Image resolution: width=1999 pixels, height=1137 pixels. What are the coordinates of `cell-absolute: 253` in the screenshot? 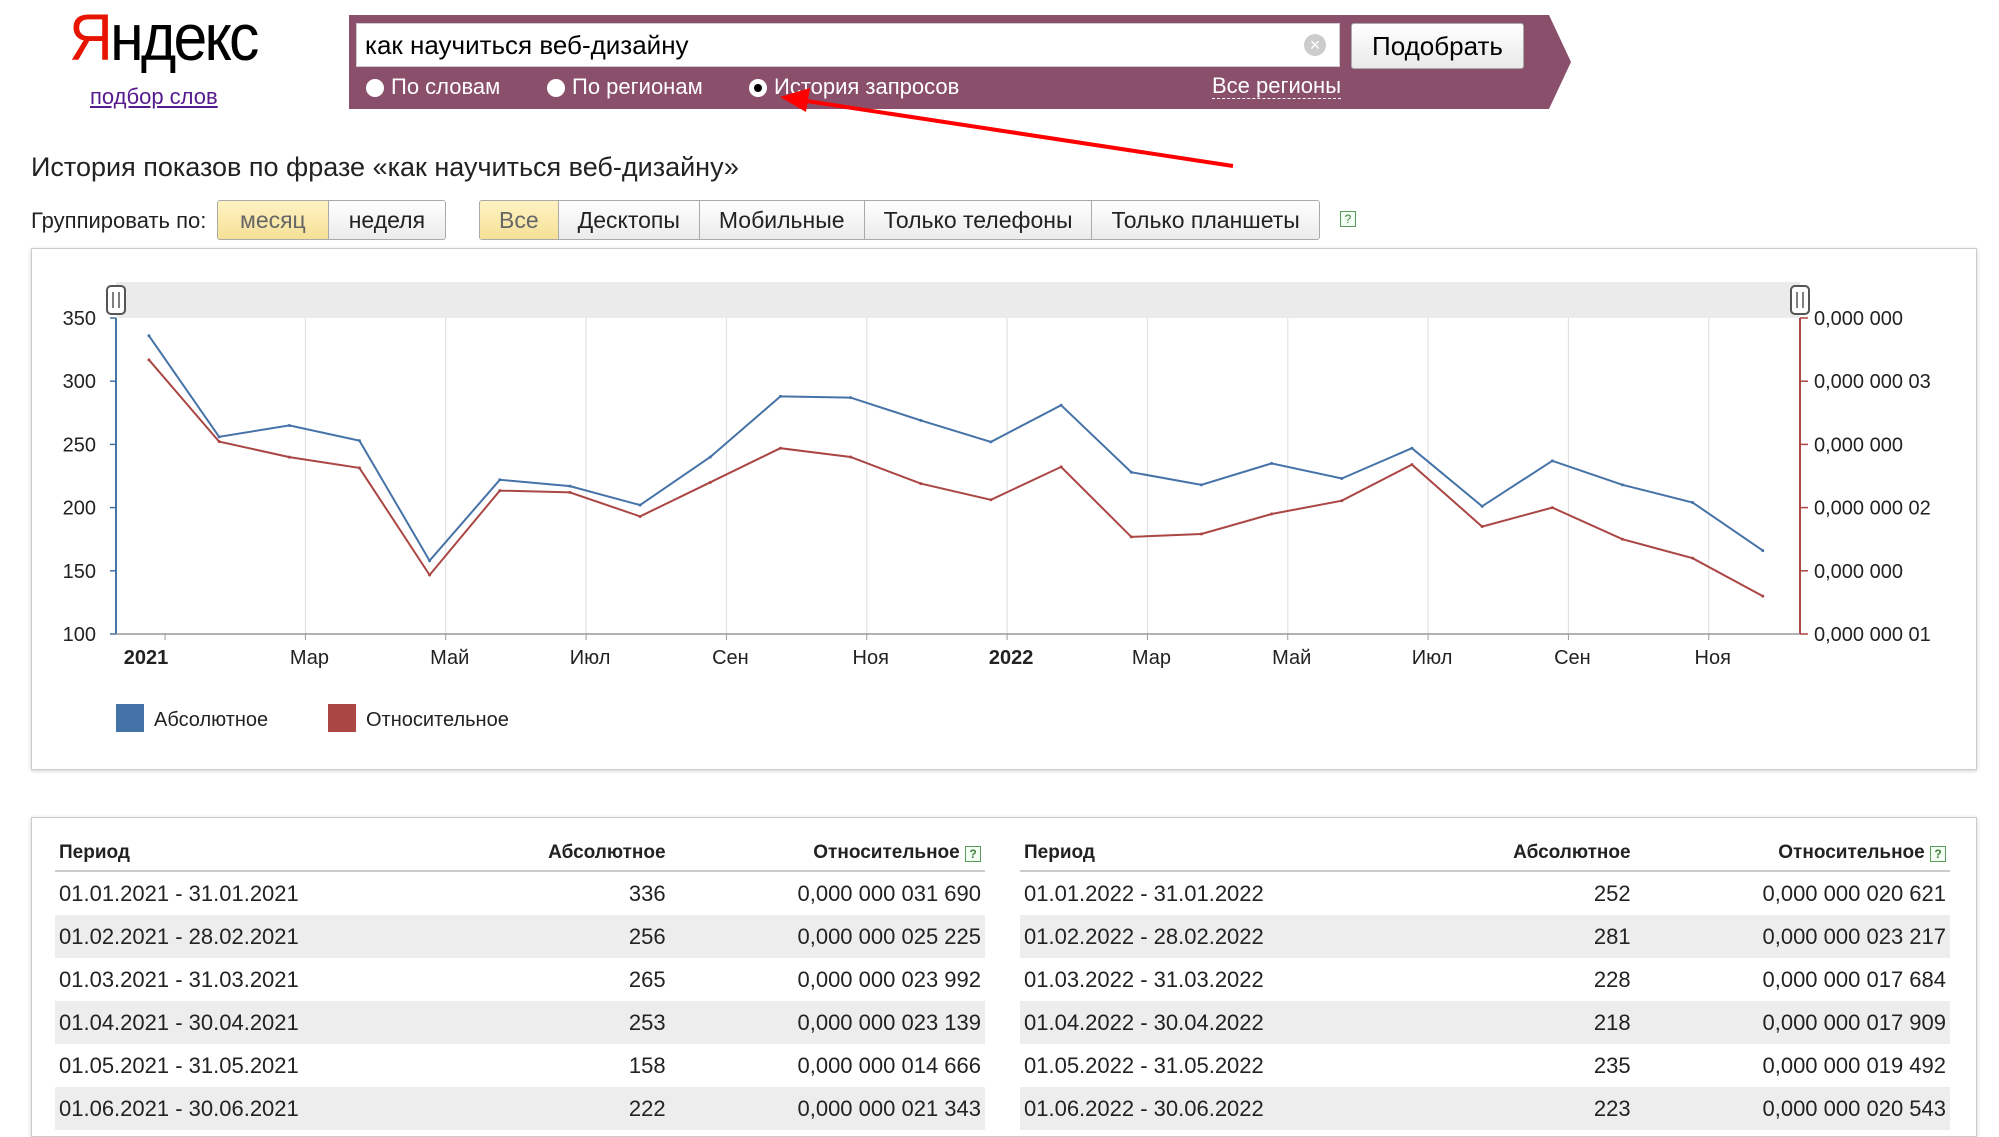 It's located at (566, 1022).